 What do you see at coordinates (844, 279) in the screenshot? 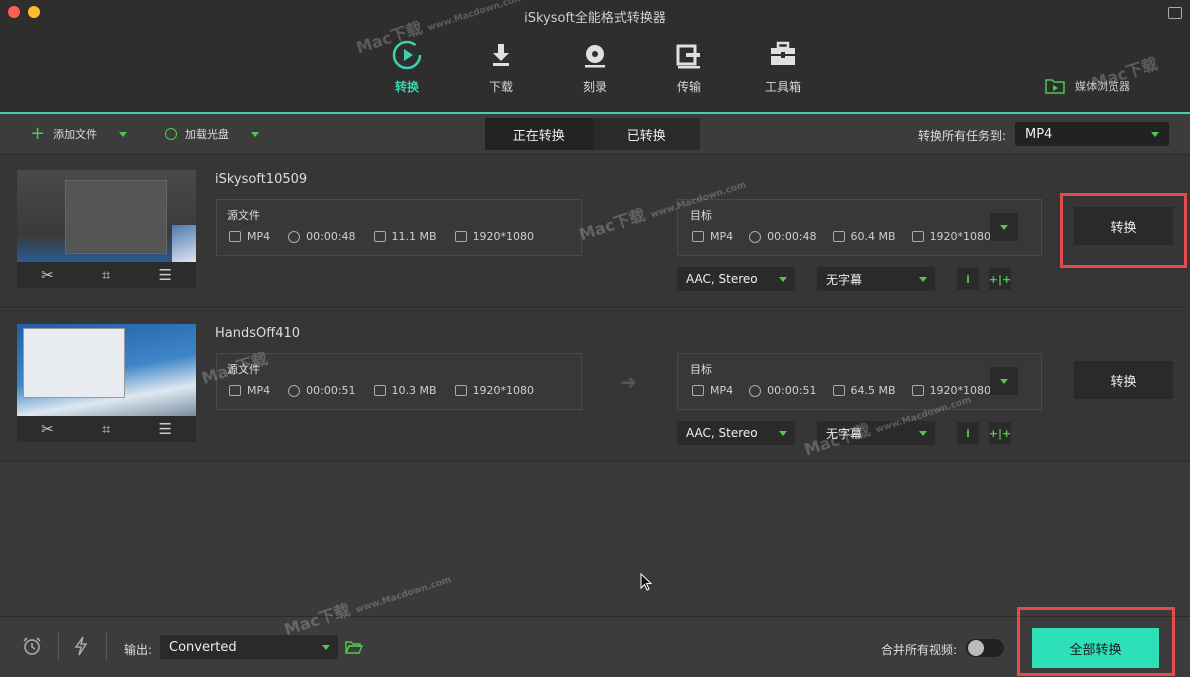
I see `subtitle-value: 无字幕` at bounding box center [844, 279].